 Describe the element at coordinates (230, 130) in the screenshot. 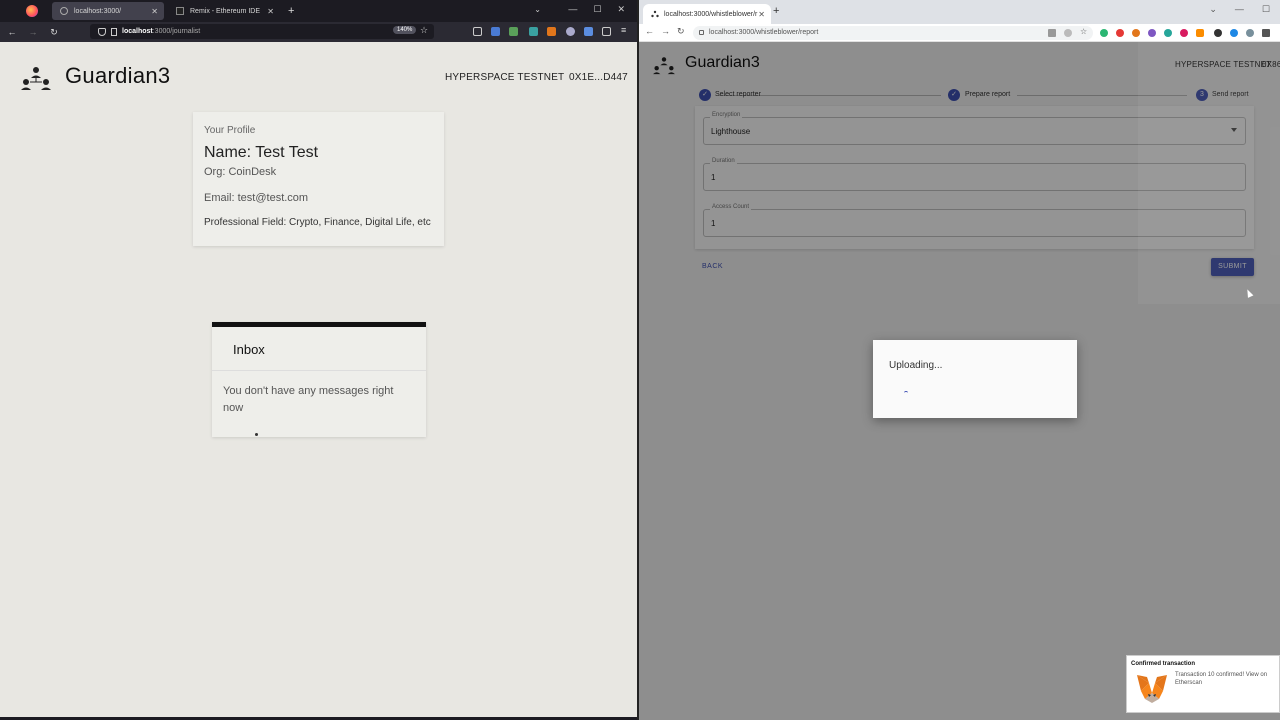

I see `profile-label: Your Profile` at that location.